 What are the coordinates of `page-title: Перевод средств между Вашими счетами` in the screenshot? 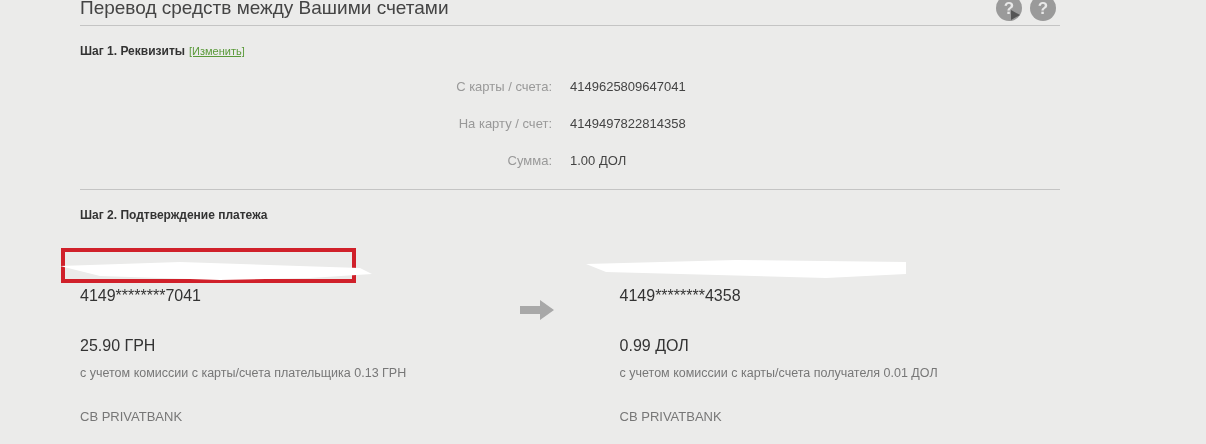 It's located at (264, 10).